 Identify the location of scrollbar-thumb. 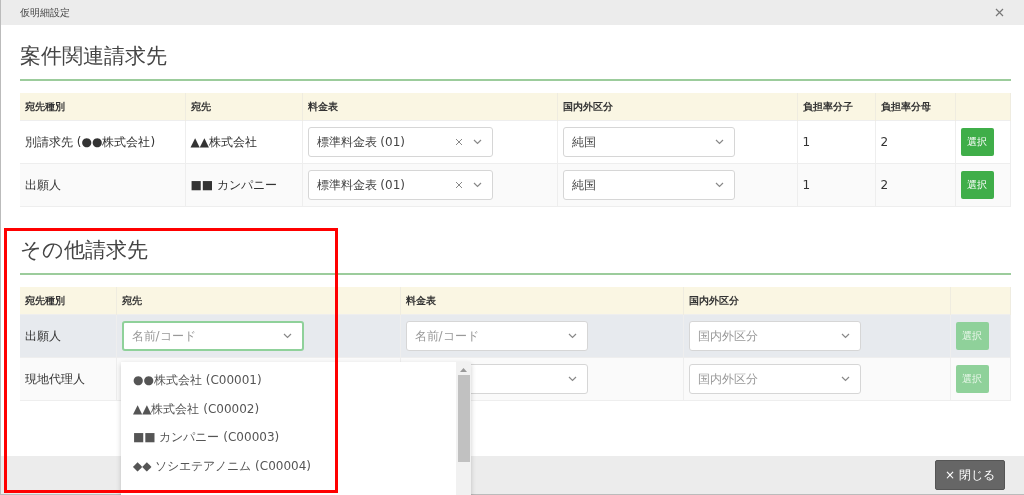
(463, 418).